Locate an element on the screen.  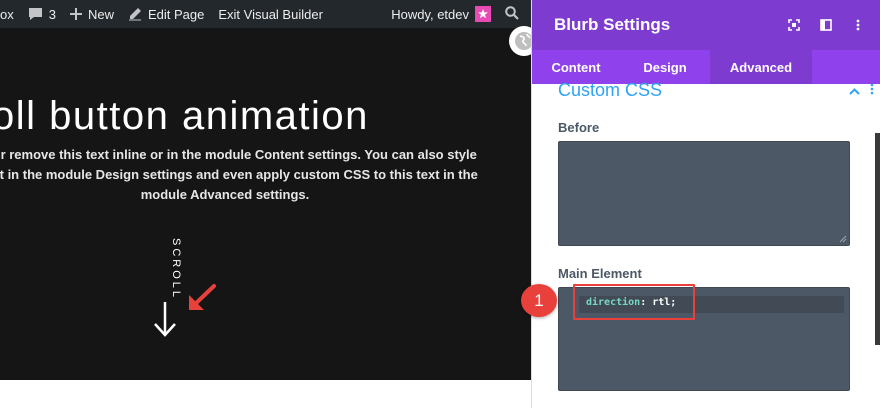
new-content-link: New is located at coordinates (92, 14).